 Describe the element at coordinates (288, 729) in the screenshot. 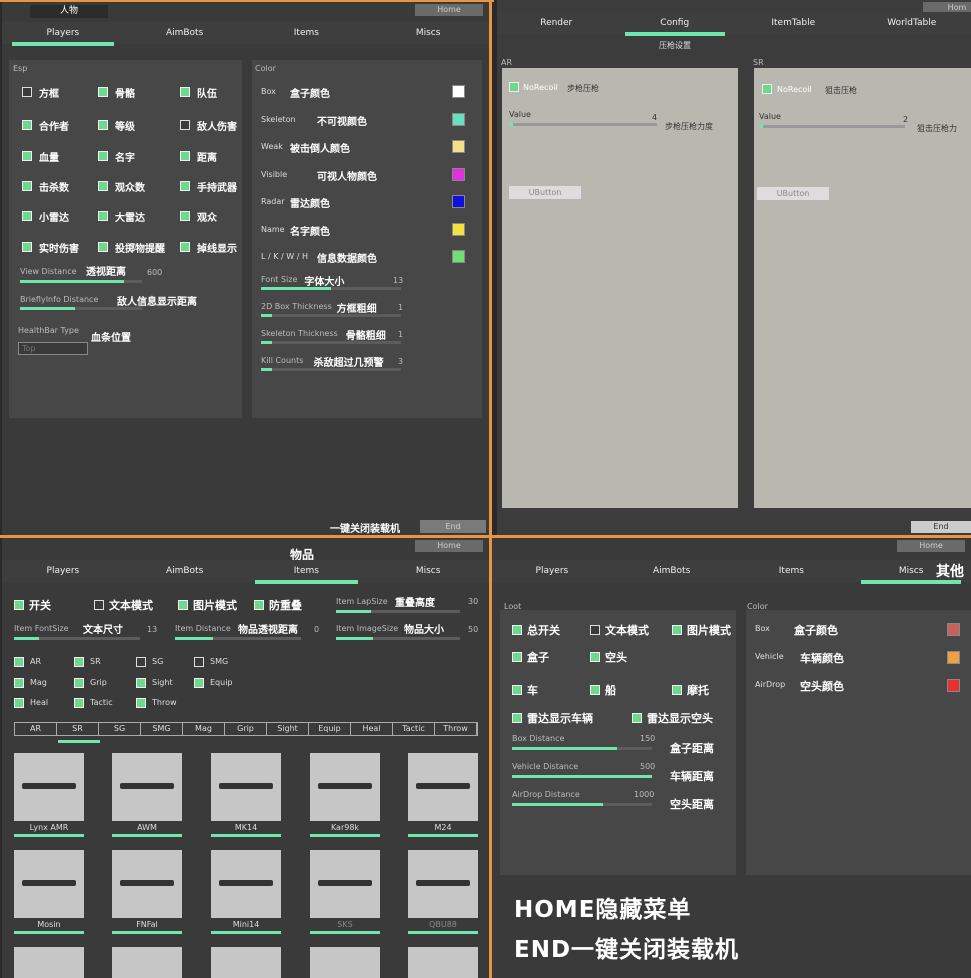

I see `category-tab: Sight` at that location.